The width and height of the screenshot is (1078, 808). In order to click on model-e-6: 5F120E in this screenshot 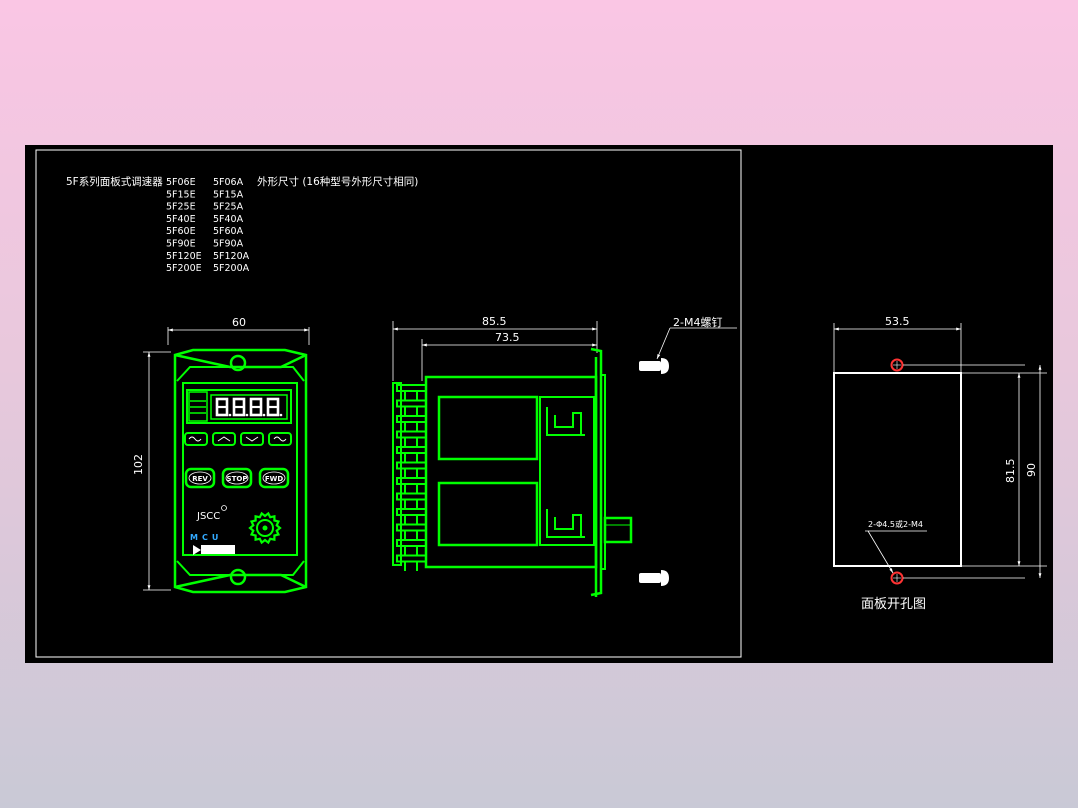, I will do `click(184, 256)`.